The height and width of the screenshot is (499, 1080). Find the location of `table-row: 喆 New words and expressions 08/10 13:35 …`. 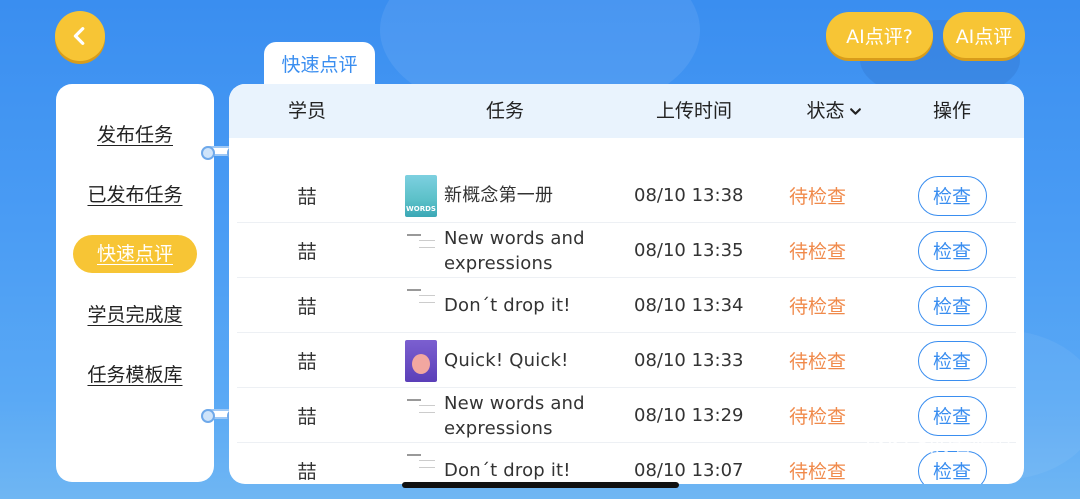

table-row: 喆 New words and expressions 08/10 13:35 … is located at coordinates (626, 250).